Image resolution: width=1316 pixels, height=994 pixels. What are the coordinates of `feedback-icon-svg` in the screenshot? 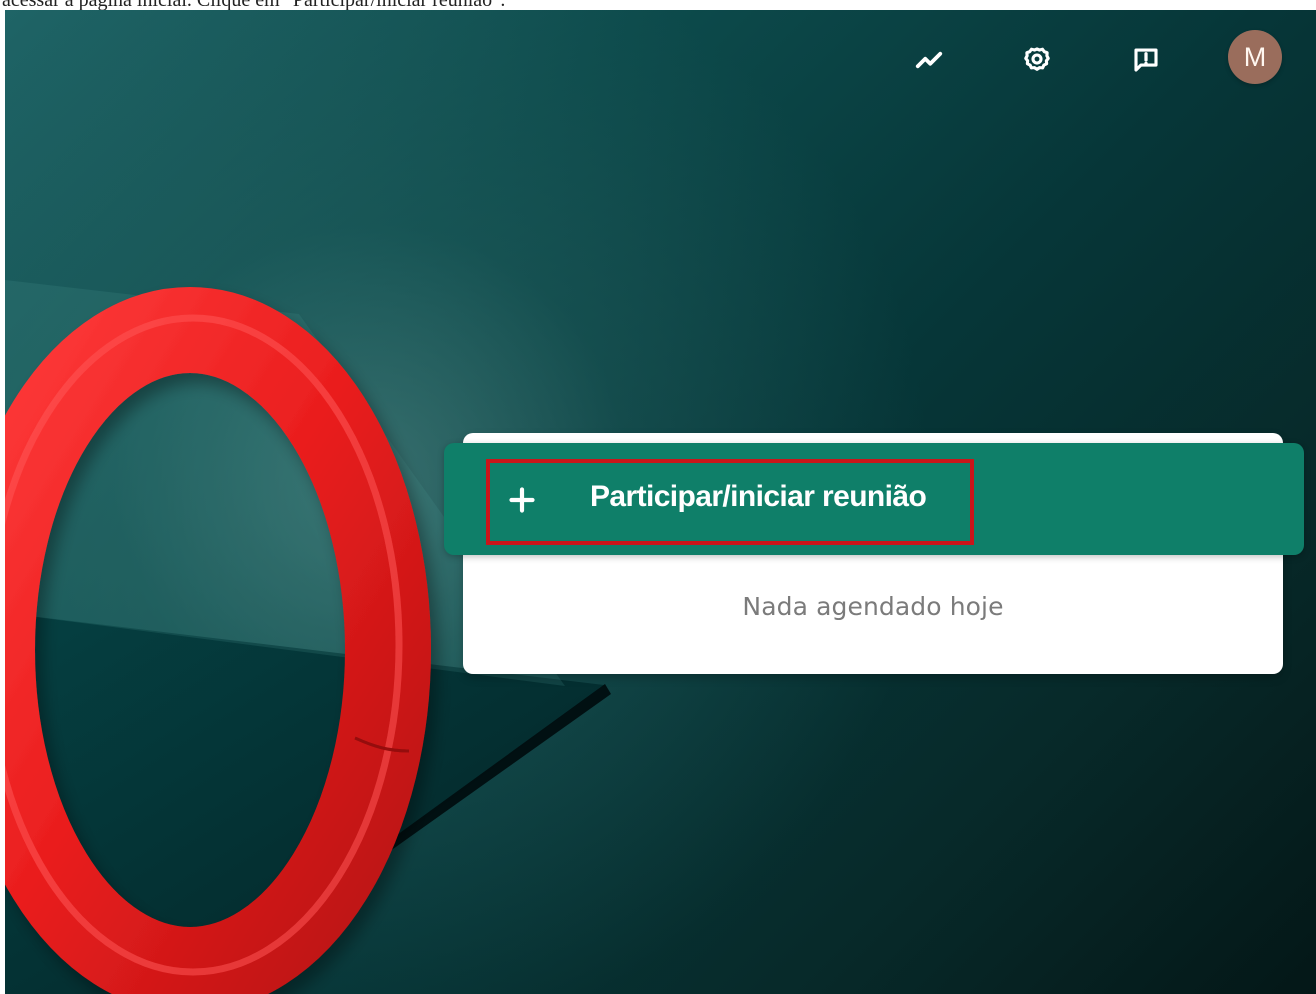 It's located at (1146, 60).